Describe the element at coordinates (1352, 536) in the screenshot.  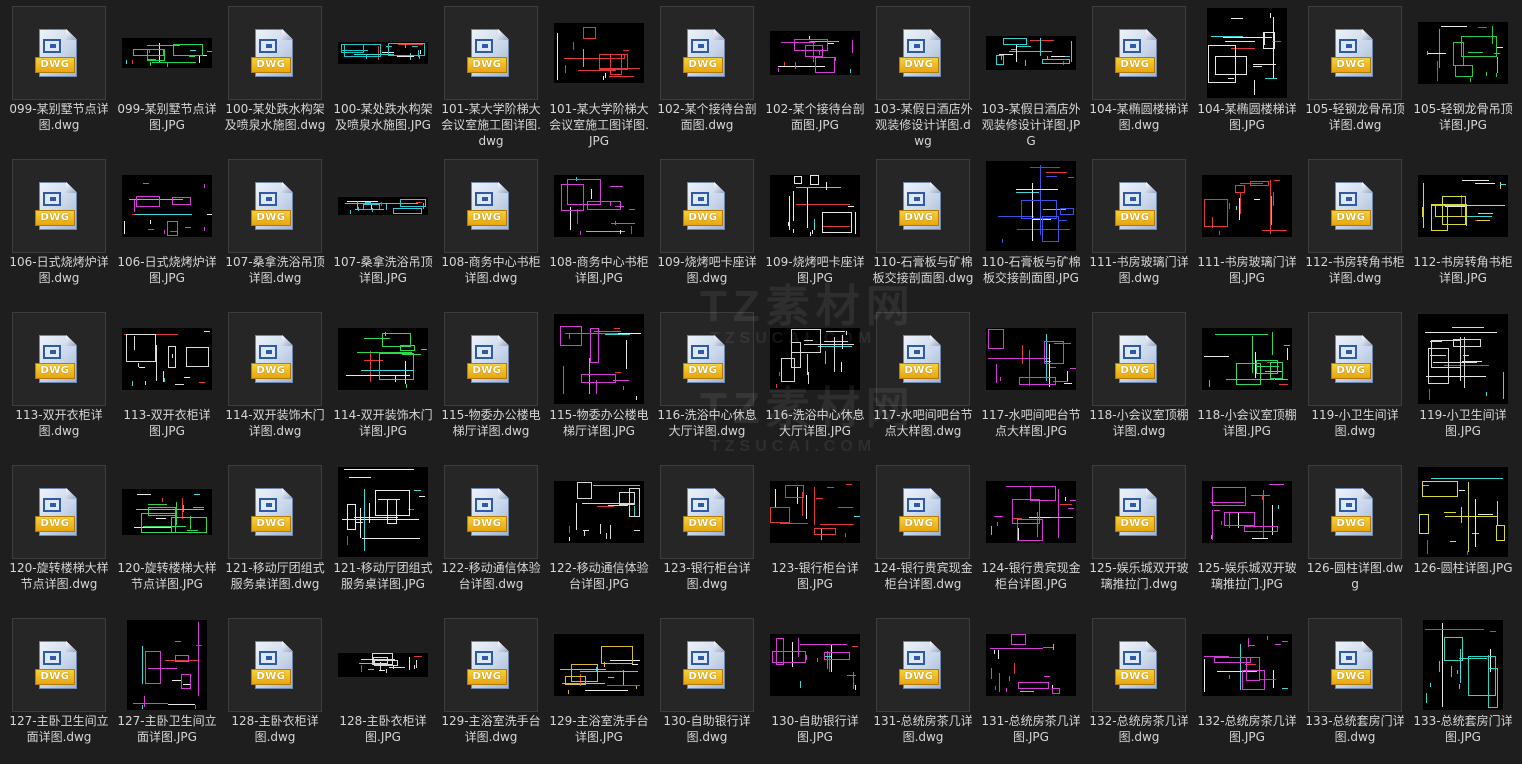
I see `file-item-dwg: DWG 126-圆柱详图.dwg` at that location.